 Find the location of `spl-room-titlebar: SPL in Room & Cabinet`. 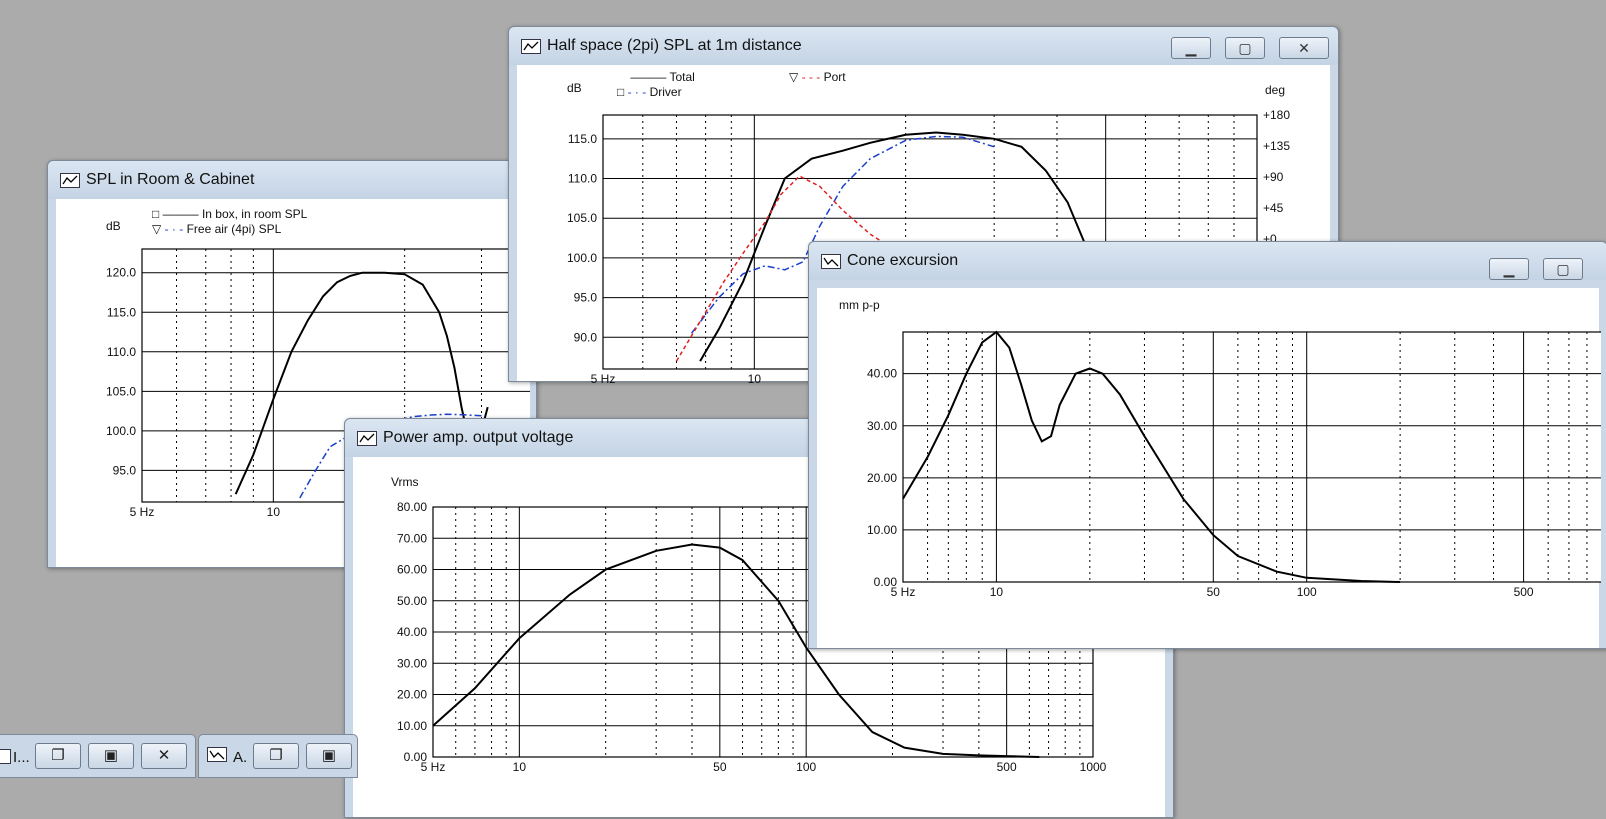

spl-room-titlebar: SPL in Room & Cabinet is located at coordinates (292, 180).